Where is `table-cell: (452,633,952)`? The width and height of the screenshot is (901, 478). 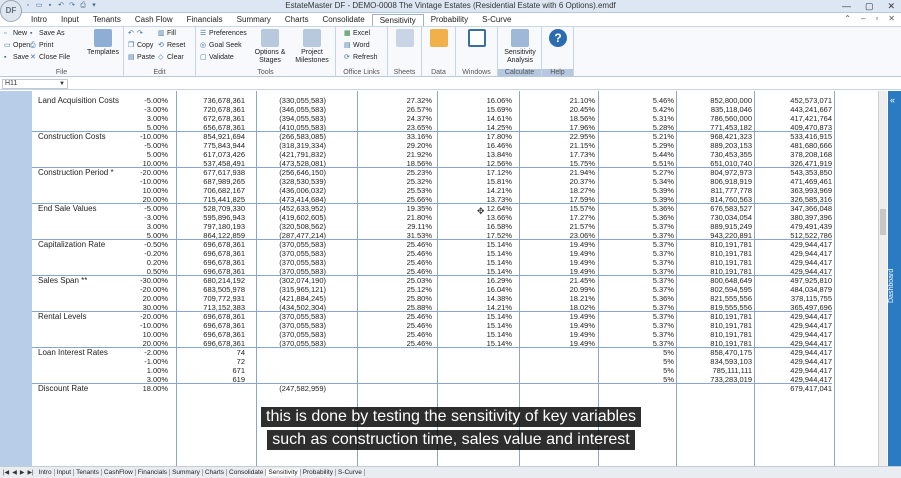 table-cell: (452,633,952) is located at coordinates (302, 208).